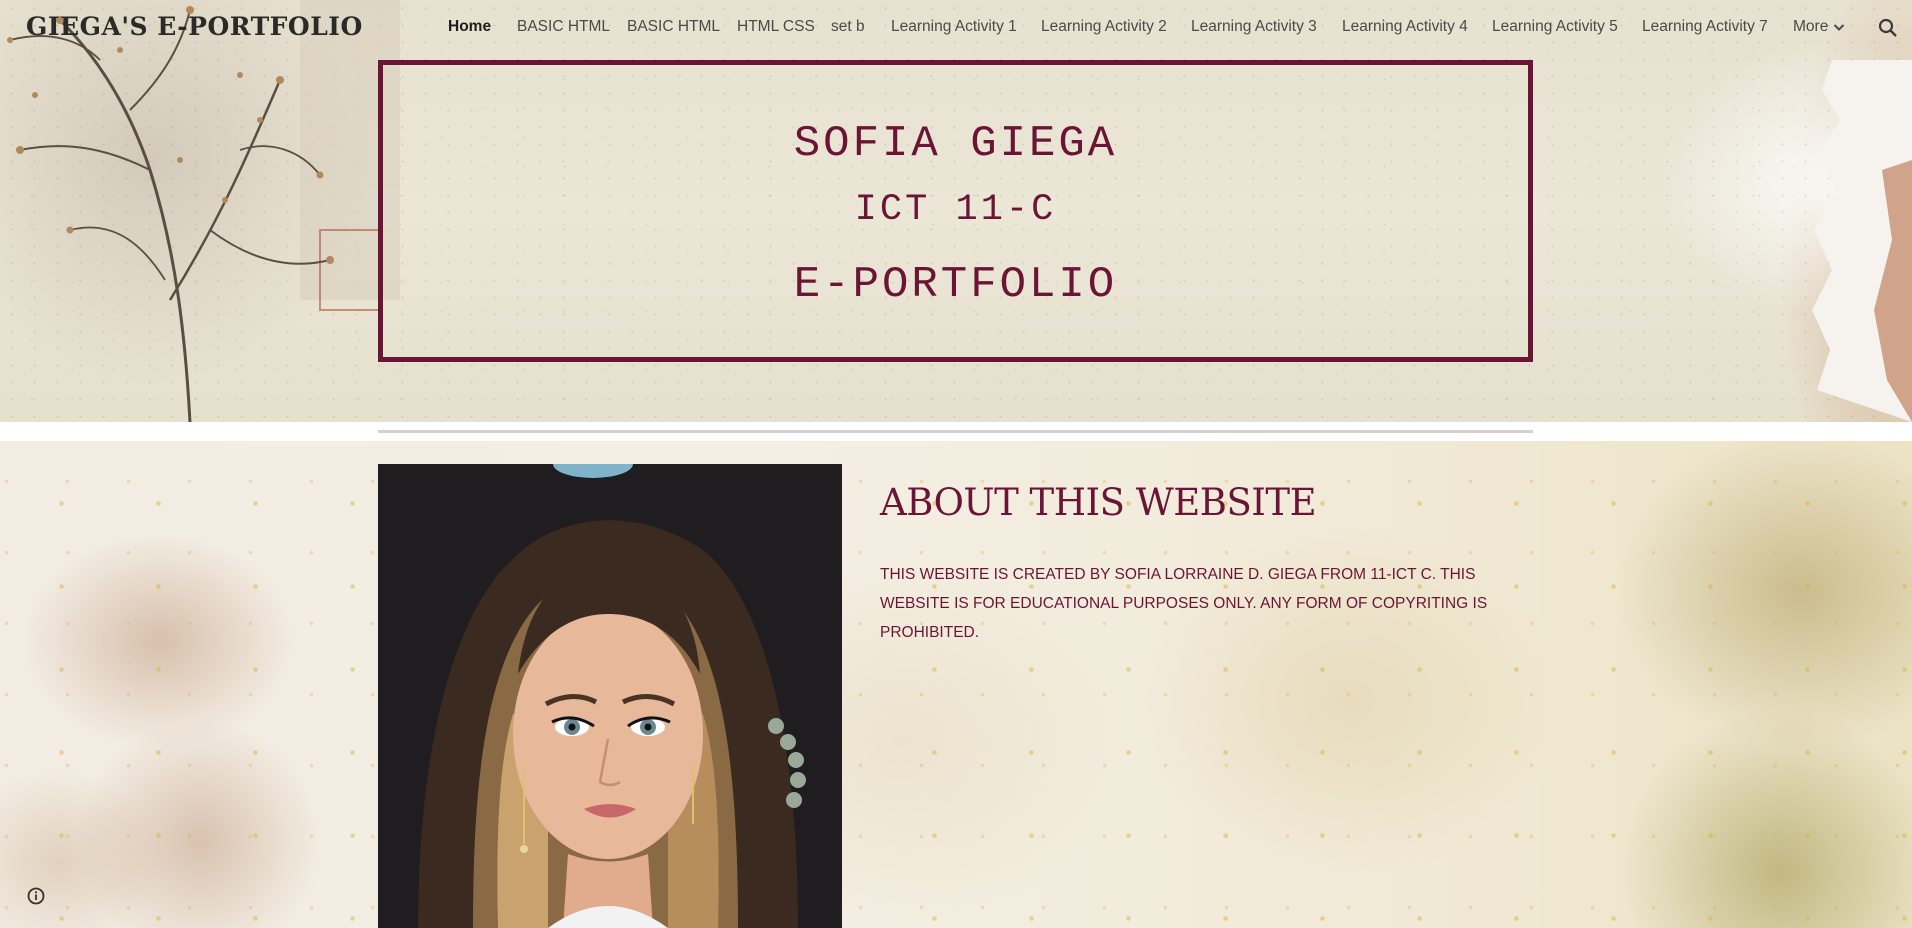 Image resolution: width=1912 pixels, height=928 pixels. What do you see at coordinates (776, 27) in the screenshot?
I see `nav-item-html-css: HTML CSS` at bounding box center [776, 27].